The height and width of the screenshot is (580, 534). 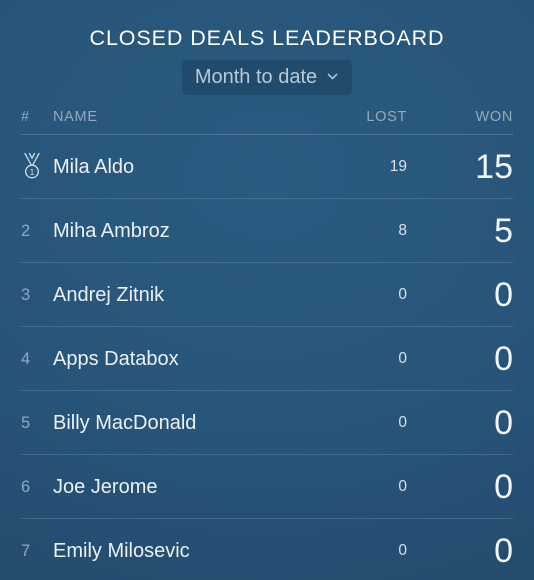 I want to click on row-name: Emily Milosevic, so click(x=121, y=551).